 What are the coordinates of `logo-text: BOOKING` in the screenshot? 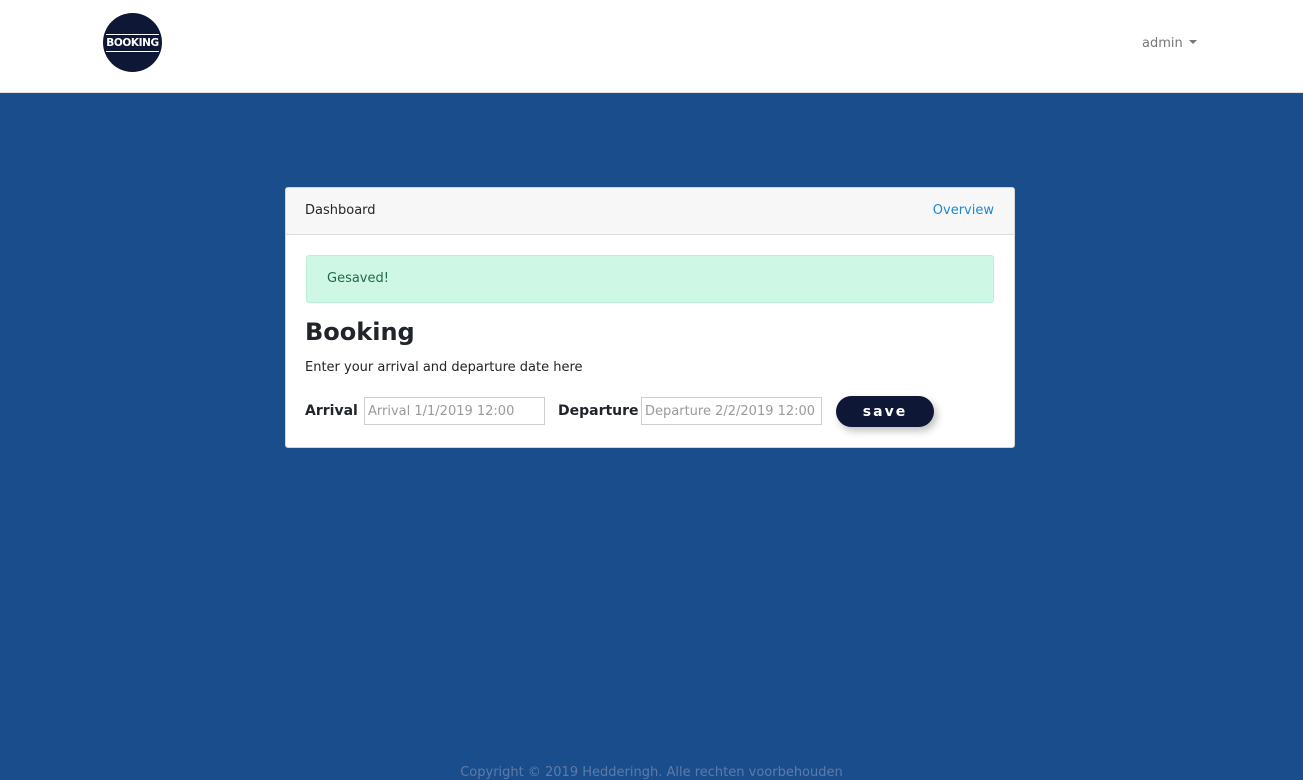 It's located at (132, 42).